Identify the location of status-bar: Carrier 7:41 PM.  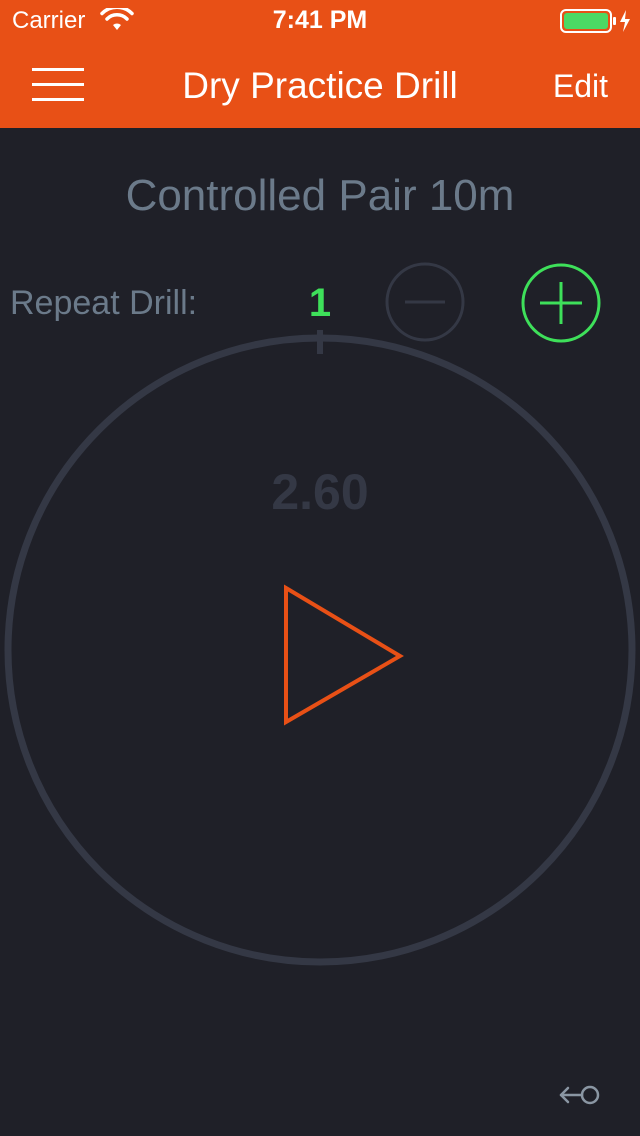
(320, 20).